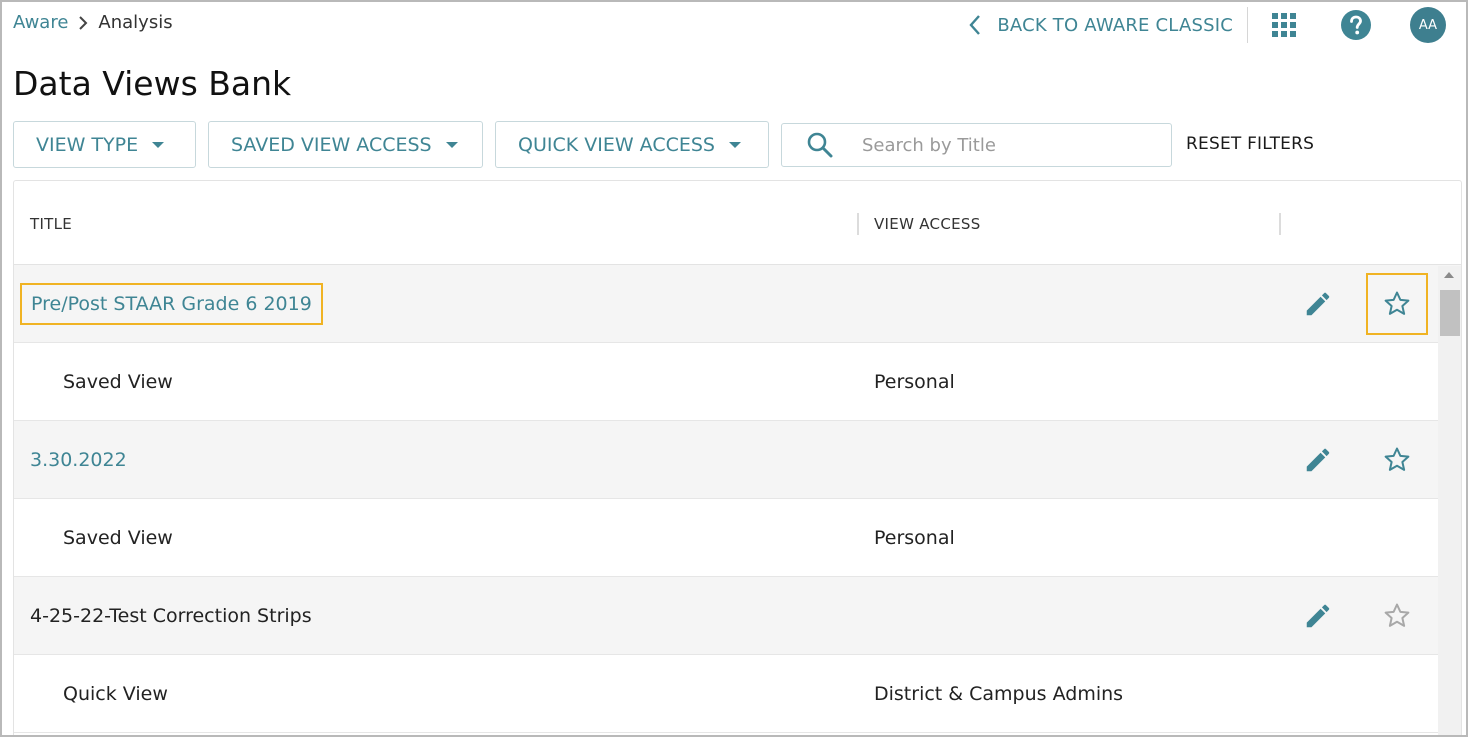 The image size is (1468, 737). Describe the element at coordinates (1284, 25) in the screenshot. I see `apps-grid-icon` at that location.